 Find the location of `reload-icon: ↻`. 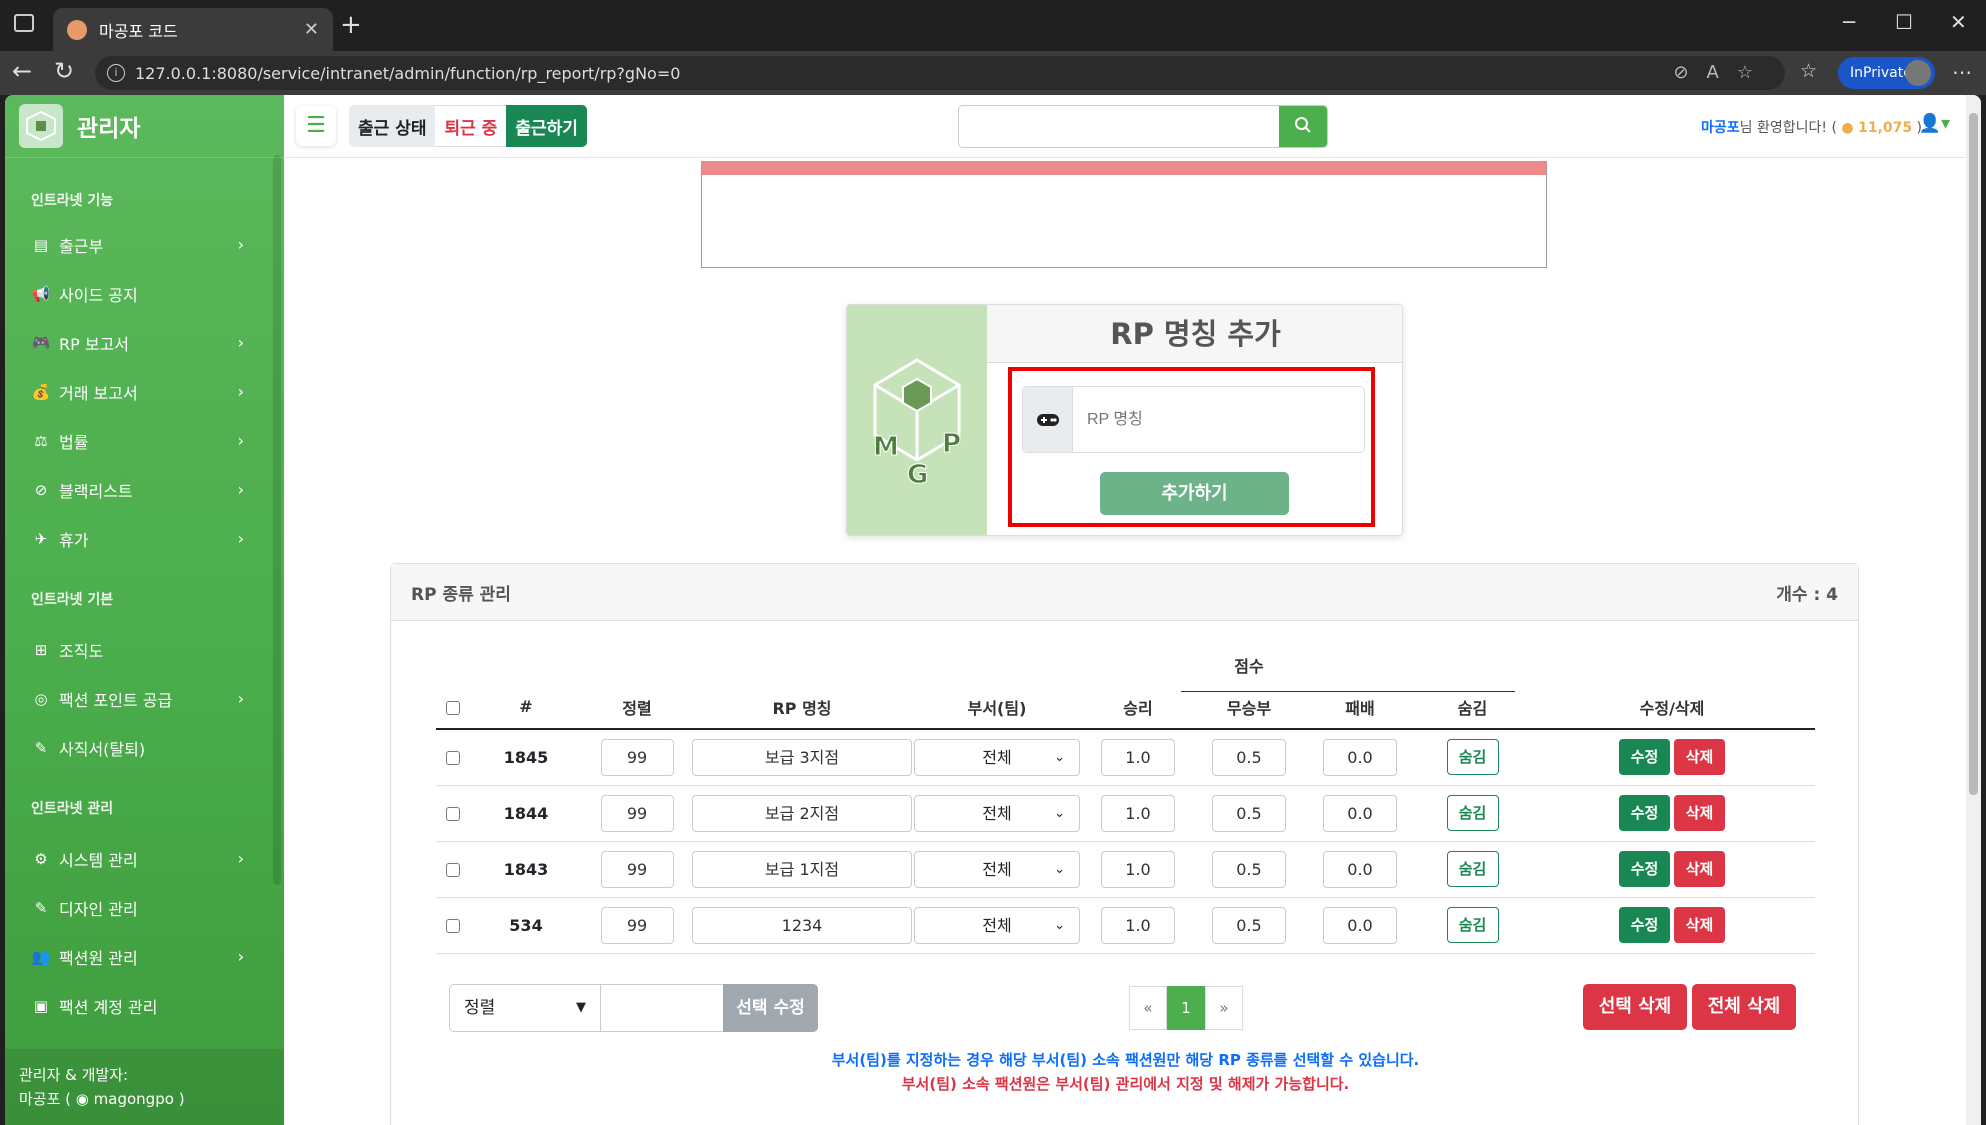

reload-icon: ↻ is located at coordinates (64, 71).